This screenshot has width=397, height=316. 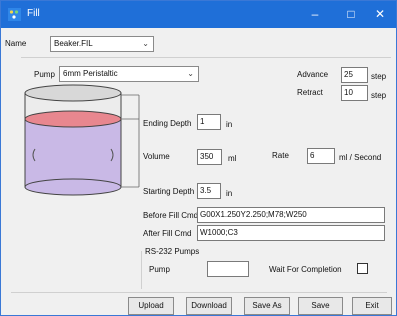 I want to click on group-divider, so click(x=206, y=57).